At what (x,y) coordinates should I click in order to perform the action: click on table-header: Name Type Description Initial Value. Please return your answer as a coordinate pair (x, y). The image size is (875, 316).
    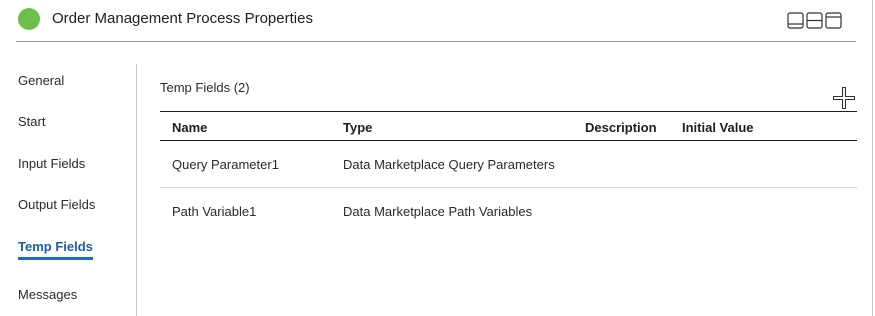
    Looking at the image, I should click on (508, 126).